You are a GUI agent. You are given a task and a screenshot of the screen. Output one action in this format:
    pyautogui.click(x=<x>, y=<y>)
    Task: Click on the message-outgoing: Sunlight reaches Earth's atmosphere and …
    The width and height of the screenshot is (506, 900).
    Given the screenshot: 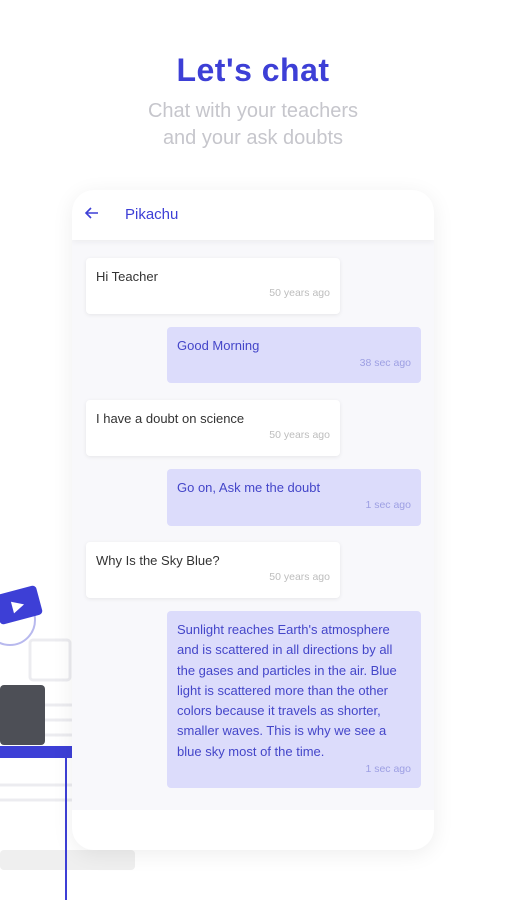 What is the action you would take?
    pyautogui.click(x=294, y=699)
    